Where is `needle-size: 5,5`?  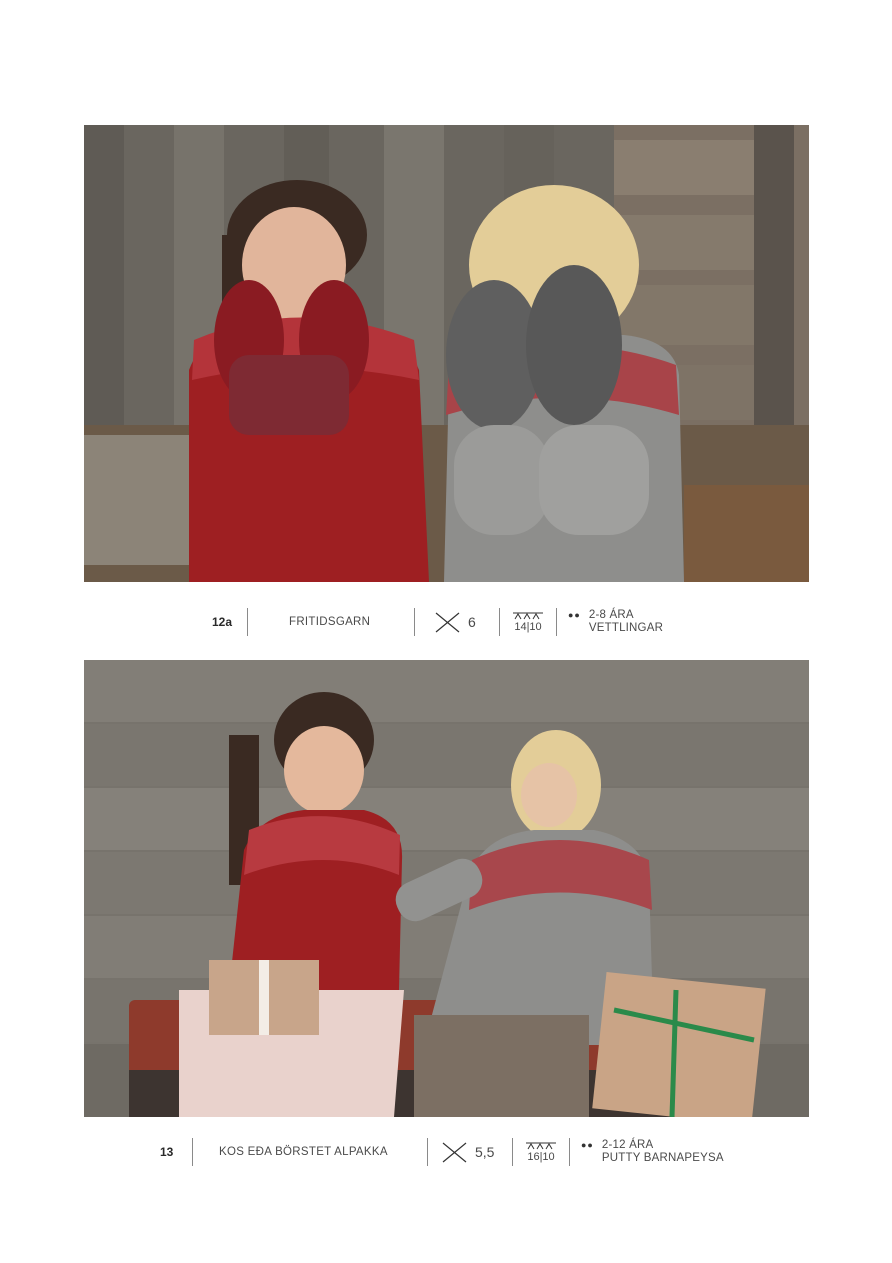
needle-size: 5,5 is located at coordinates (485, 1152).